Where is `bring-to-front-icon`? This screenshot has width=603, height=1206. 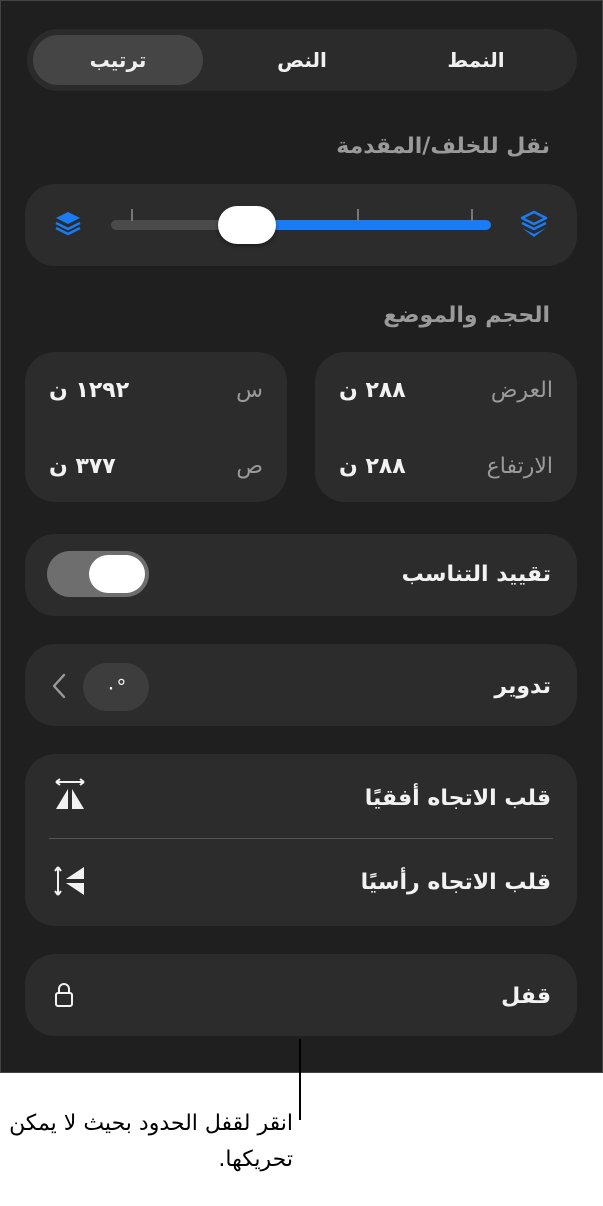 bring-to-front-icon is located at coordinates (534, 224).